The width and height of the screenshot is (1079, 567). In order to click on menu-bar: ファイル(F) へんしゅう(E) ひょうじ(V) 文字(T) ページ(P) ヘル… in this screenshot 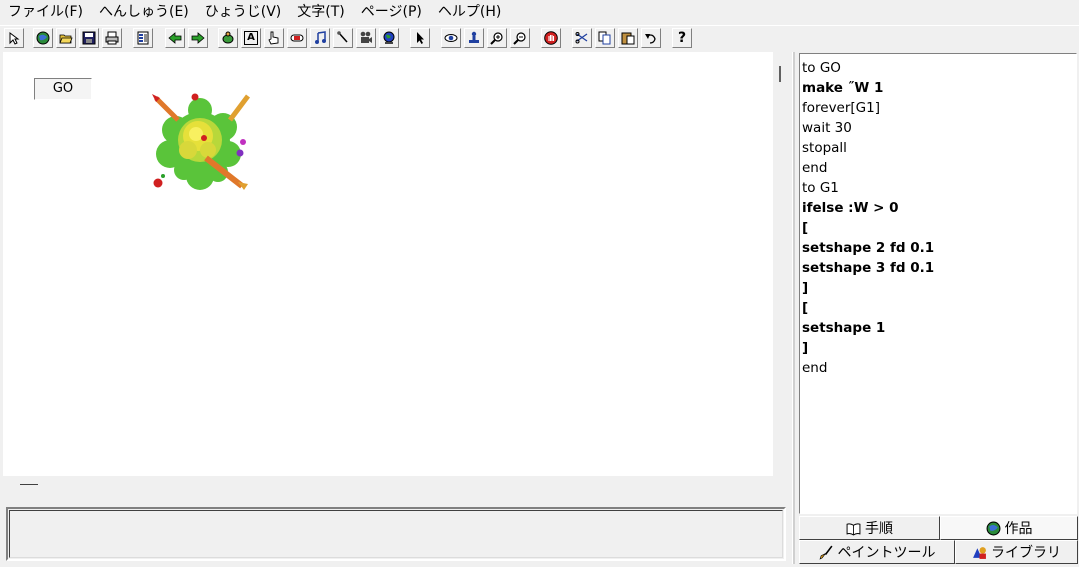, I will do `click(539, 12)`.